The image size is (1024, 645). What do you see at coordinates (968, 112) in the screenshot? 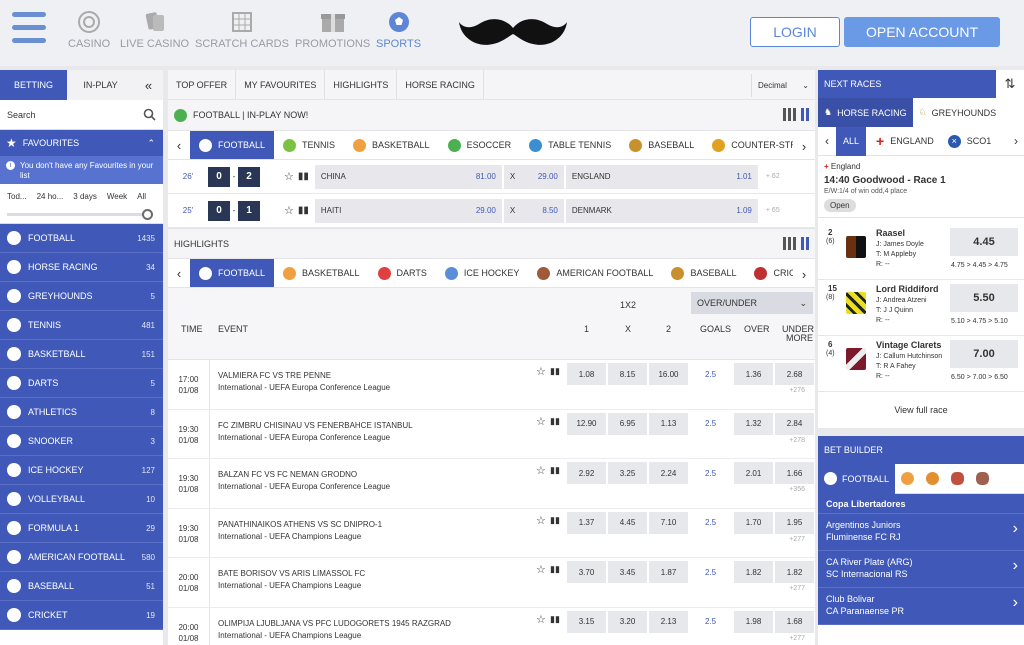
I see `tab-greyhounds: ♘ GREYHOUNDS` at bounding box center [968, 112].